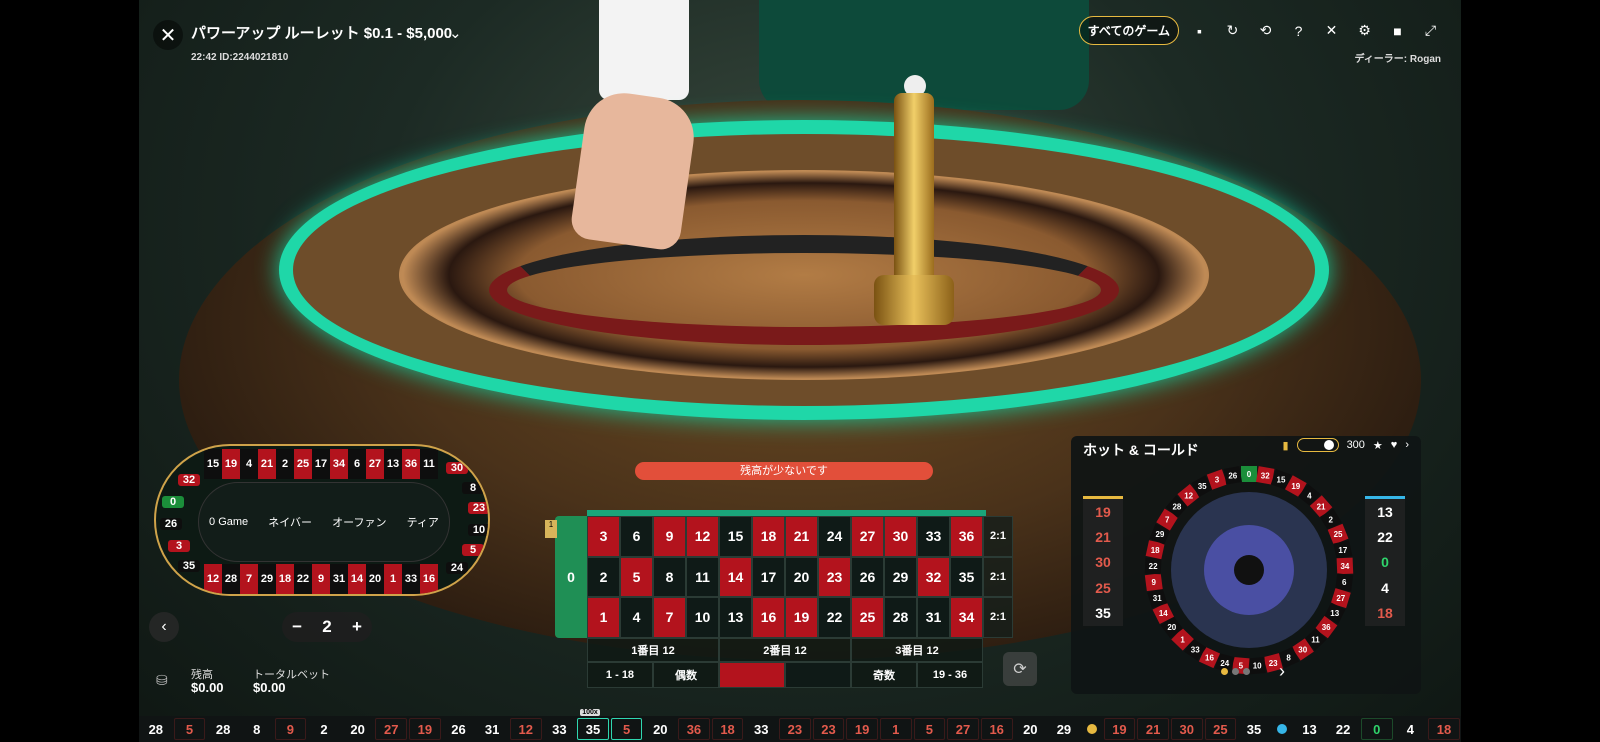 The width and height of the screenshot is (1600, 742). Describe the element at coordinates (735, 577) in the screenshot. I see `bet-number: 14` at that location.